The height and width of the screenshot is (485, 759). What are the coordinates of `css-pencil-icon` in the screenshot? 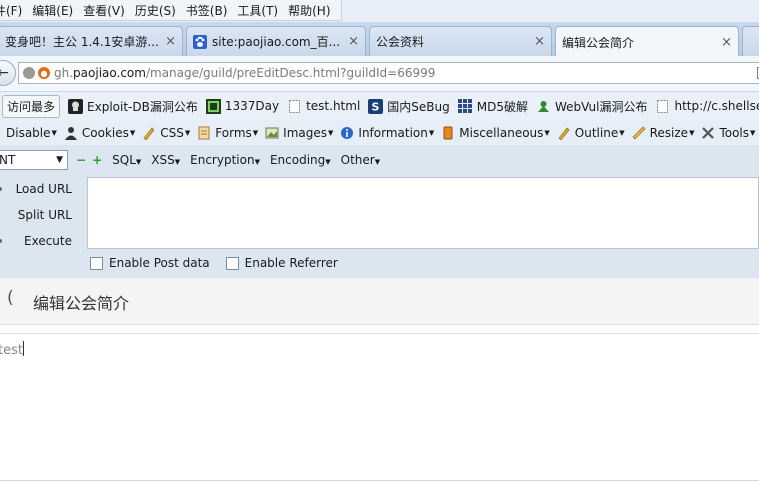 It's located at (149, 133).